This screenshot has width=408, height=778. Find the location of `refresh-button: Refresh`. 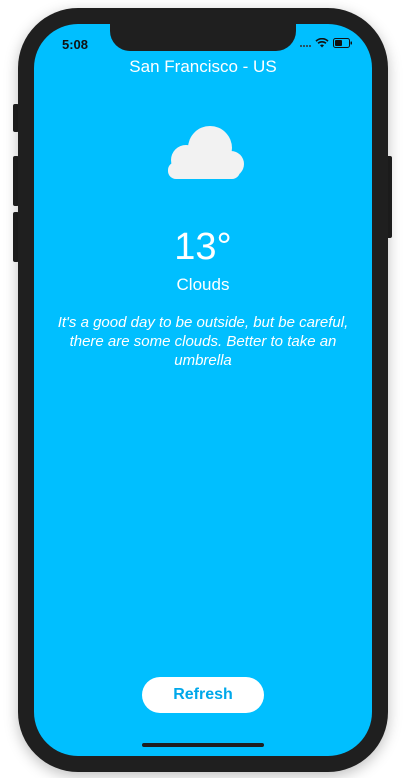

refresh-button: Refresh is located at coordinates (203, 695).